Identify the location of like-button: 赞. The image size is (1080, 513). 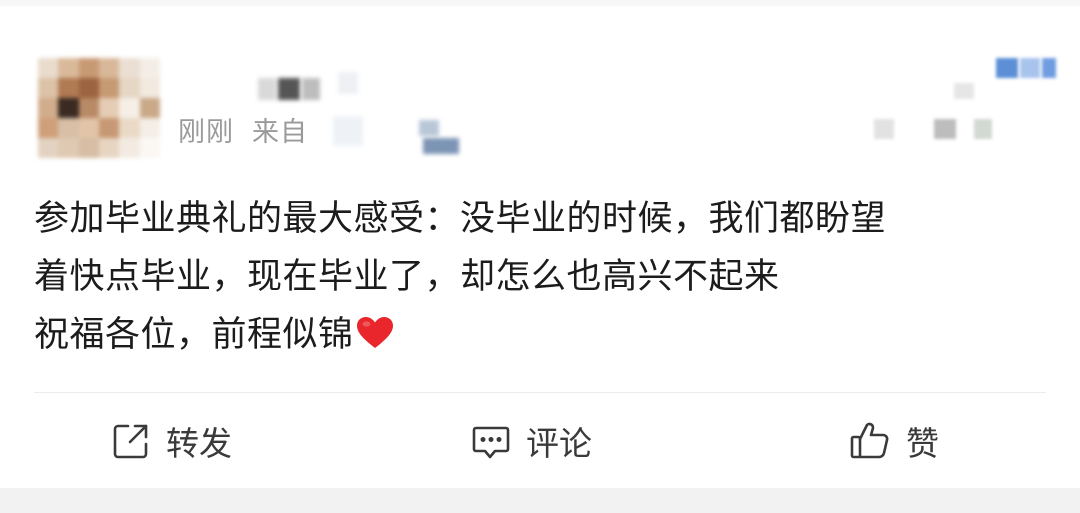
(893, 441).